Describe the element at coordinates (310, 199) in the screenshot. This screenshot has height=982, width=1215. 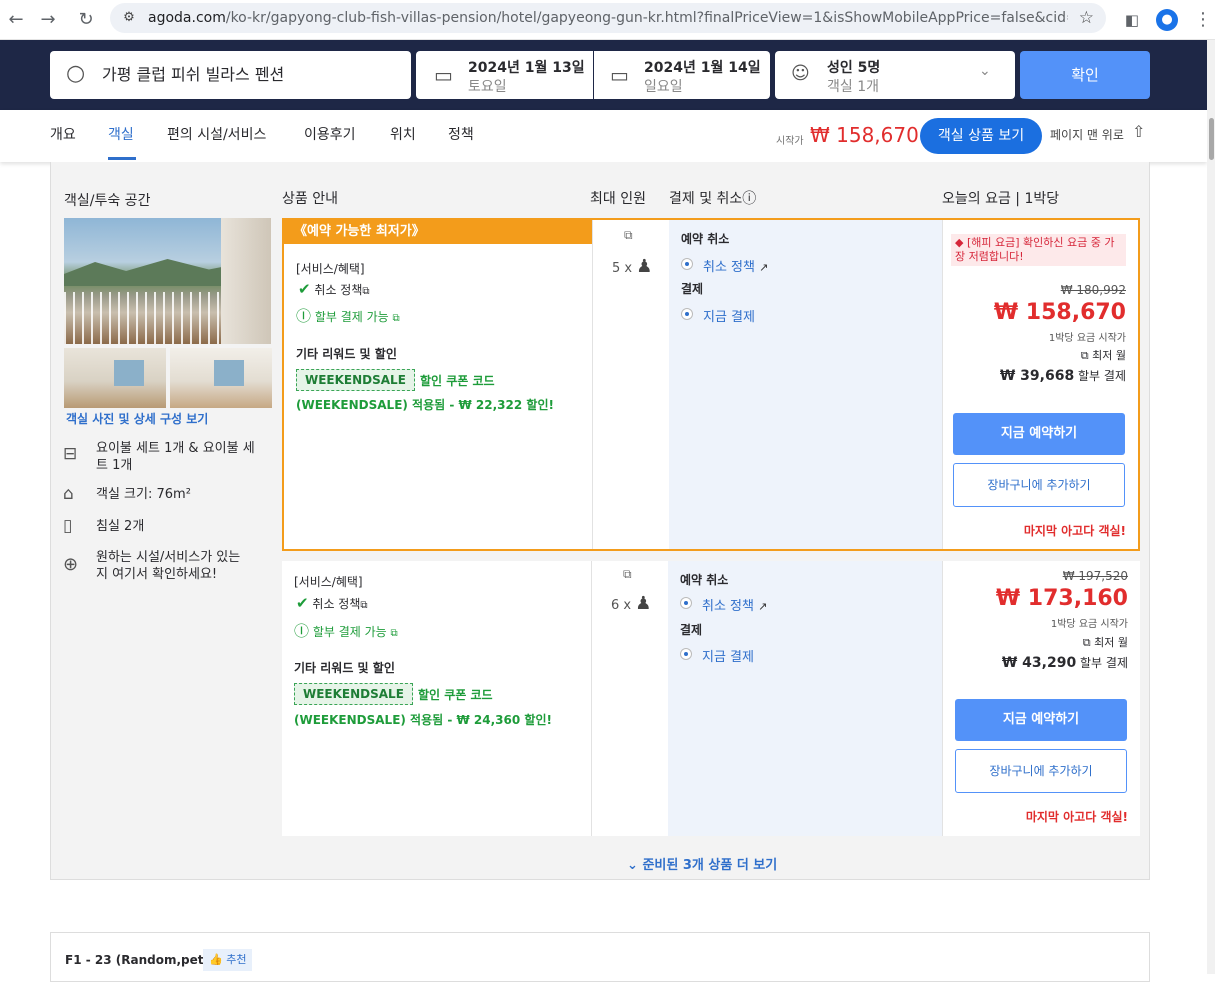
I see `header-info: 상품 안내` at that location.